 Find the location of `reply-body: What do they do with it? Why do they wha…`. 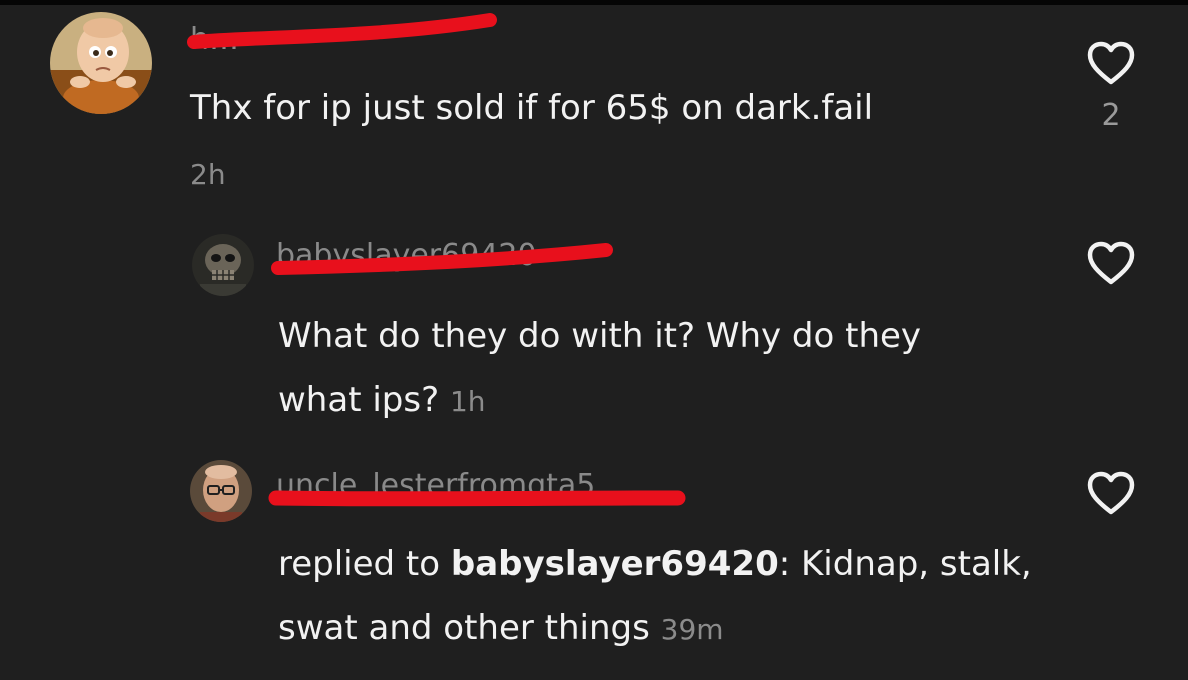

reply-body: What do they do with it? Why do they wha… is located at coordinates (600, 368).